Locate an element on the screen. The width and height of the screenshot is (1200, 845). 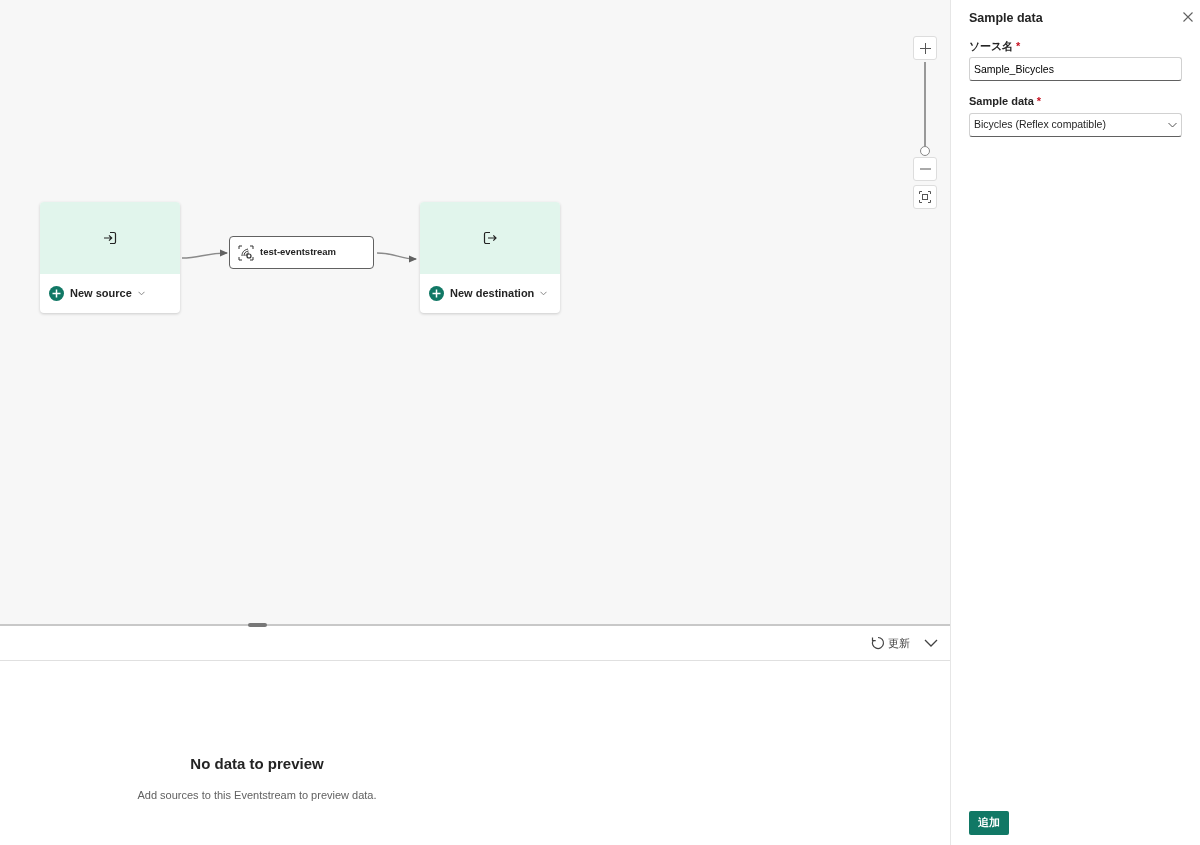
eventstream-node: test-eventstream is located at coordinates (301, 252).